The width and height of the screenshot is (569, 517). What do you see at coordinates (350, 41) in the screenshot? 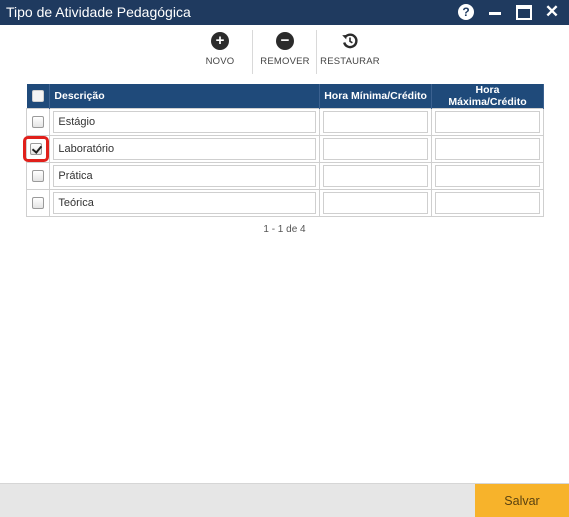
I see `restore-icon` at bounding box center [350, 41].